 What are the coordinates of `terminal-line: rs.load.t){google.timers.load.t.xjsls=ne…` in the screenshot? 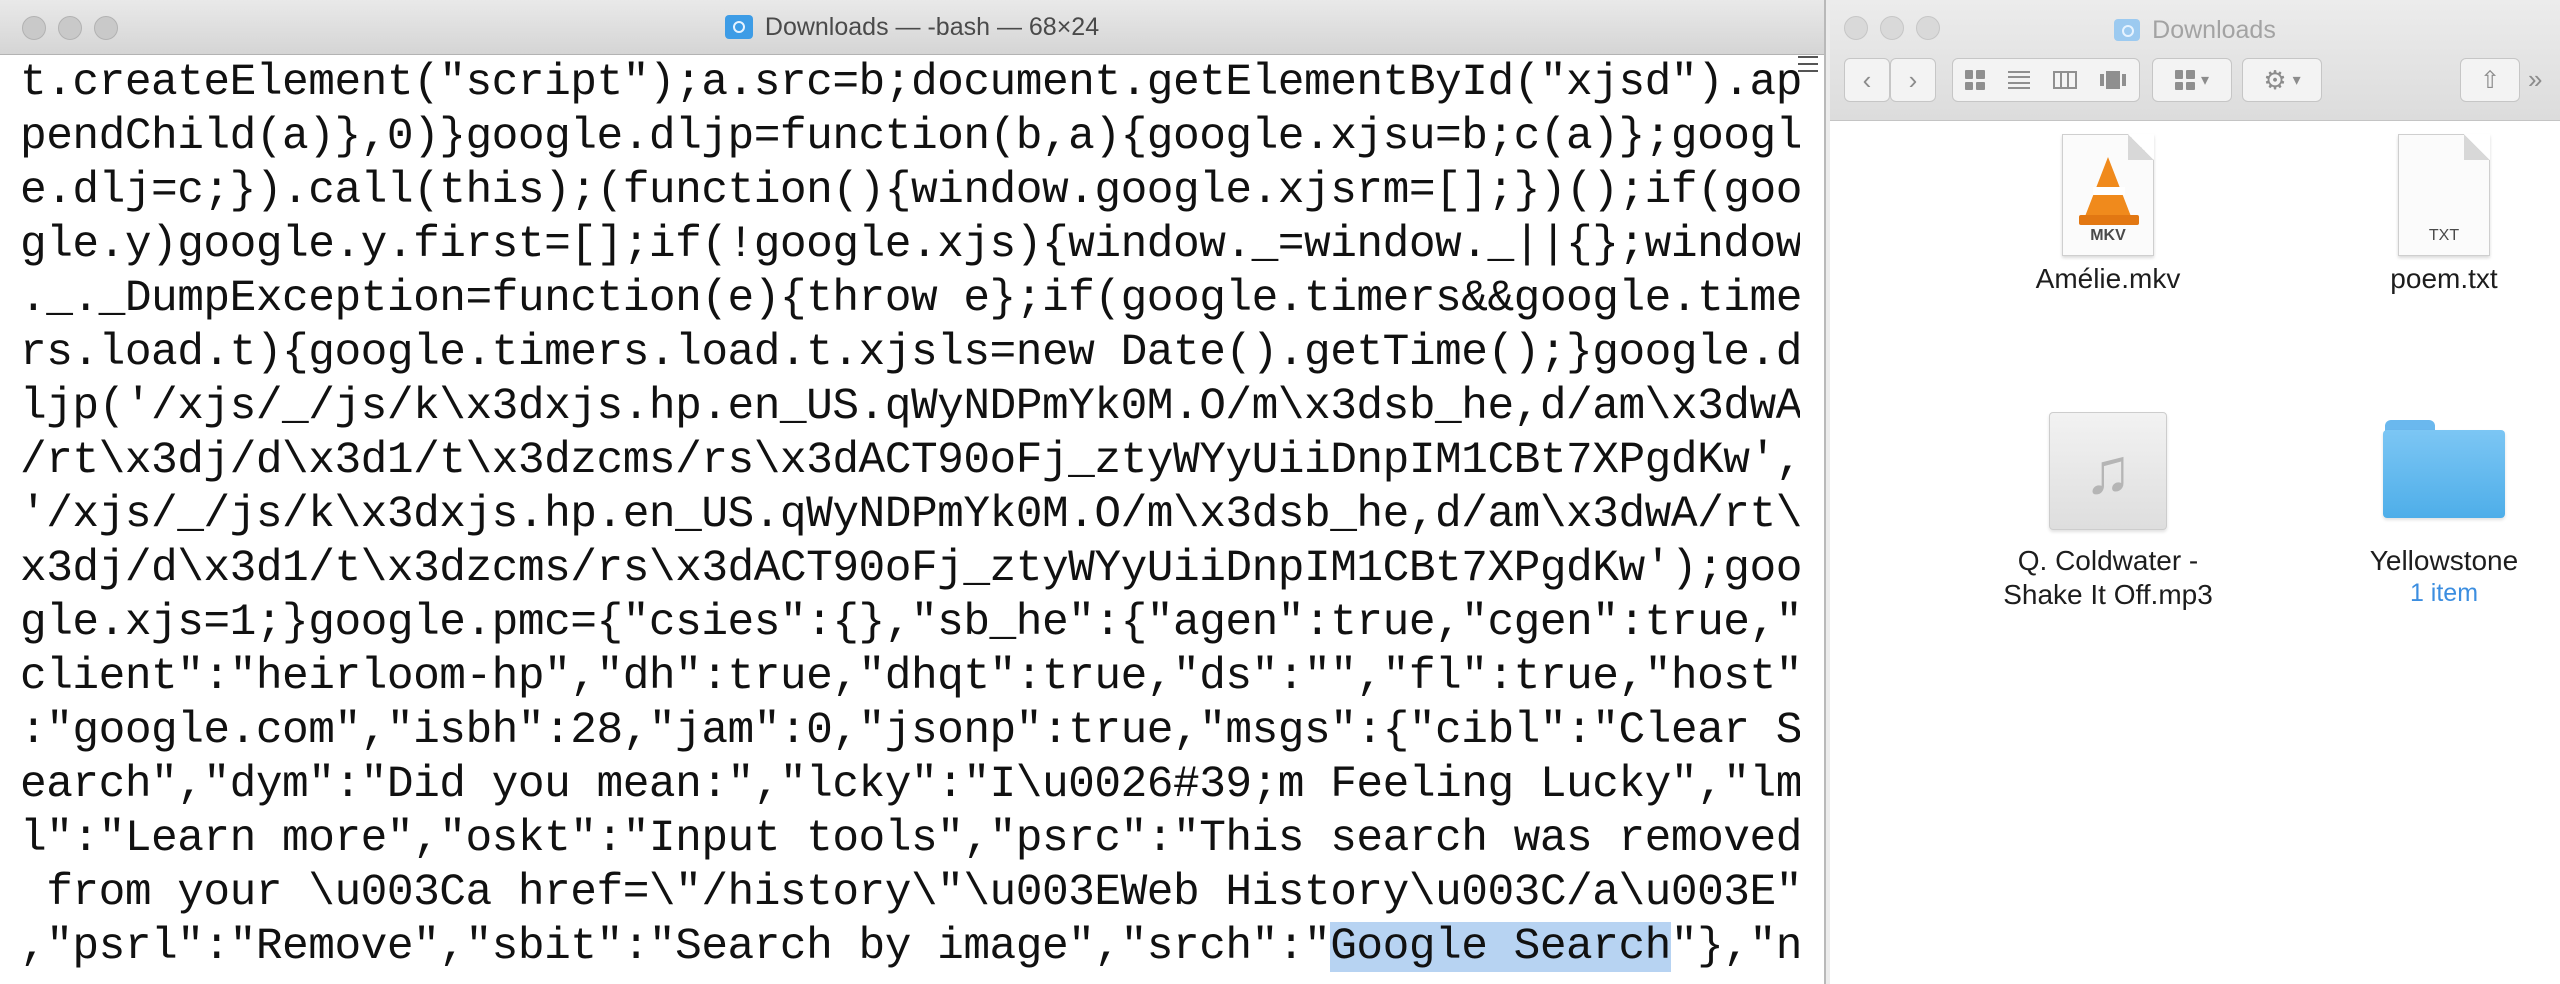 It's located at (910, 353).